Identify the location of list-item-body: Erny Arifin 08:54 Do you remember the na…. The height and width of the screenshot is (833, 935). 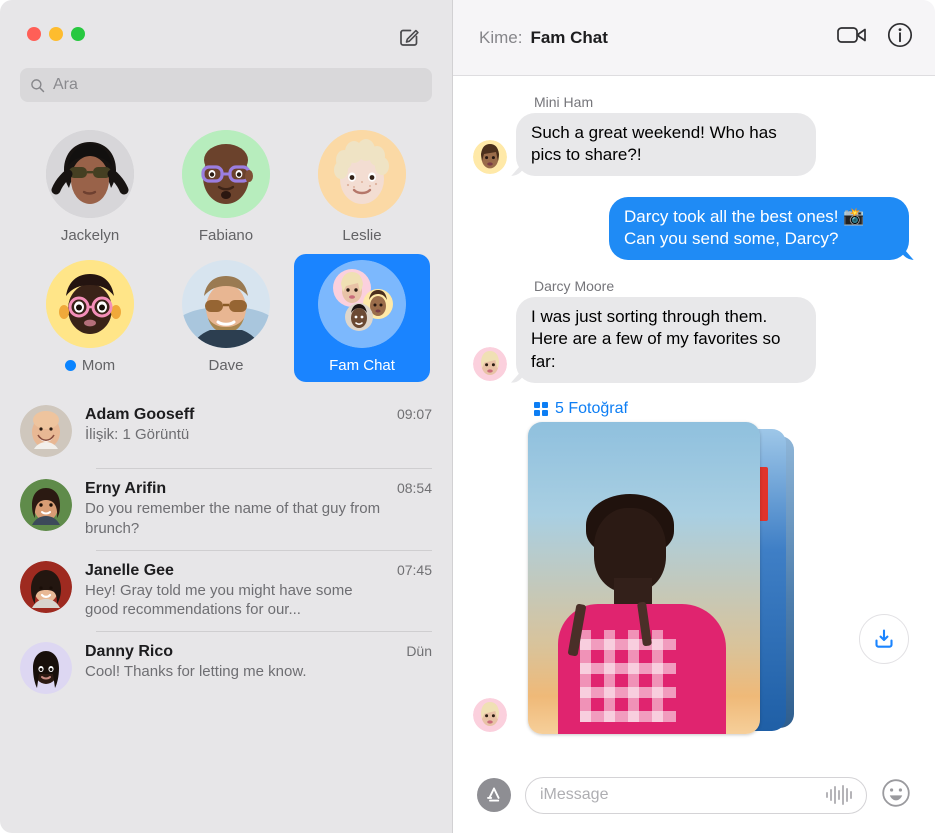
(258, 509).